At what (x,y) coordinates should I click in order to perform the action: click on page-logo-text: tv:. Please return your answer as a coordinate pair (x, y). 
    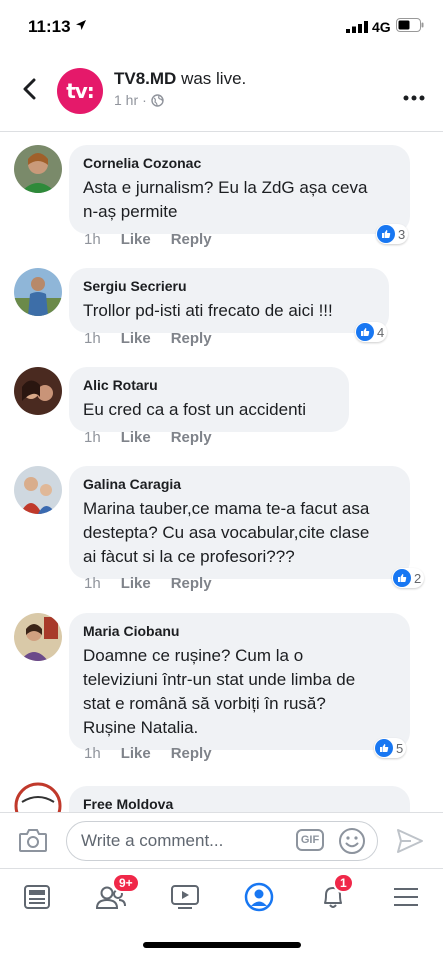
    Looking at the image, I should click on (80, 91).